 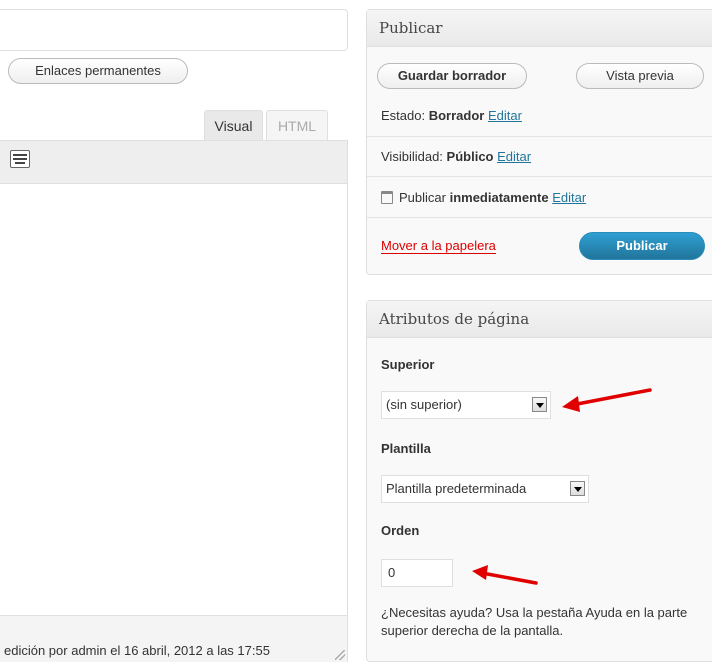 I want to click on tab-html: HTML, so click(x=297, y=125).